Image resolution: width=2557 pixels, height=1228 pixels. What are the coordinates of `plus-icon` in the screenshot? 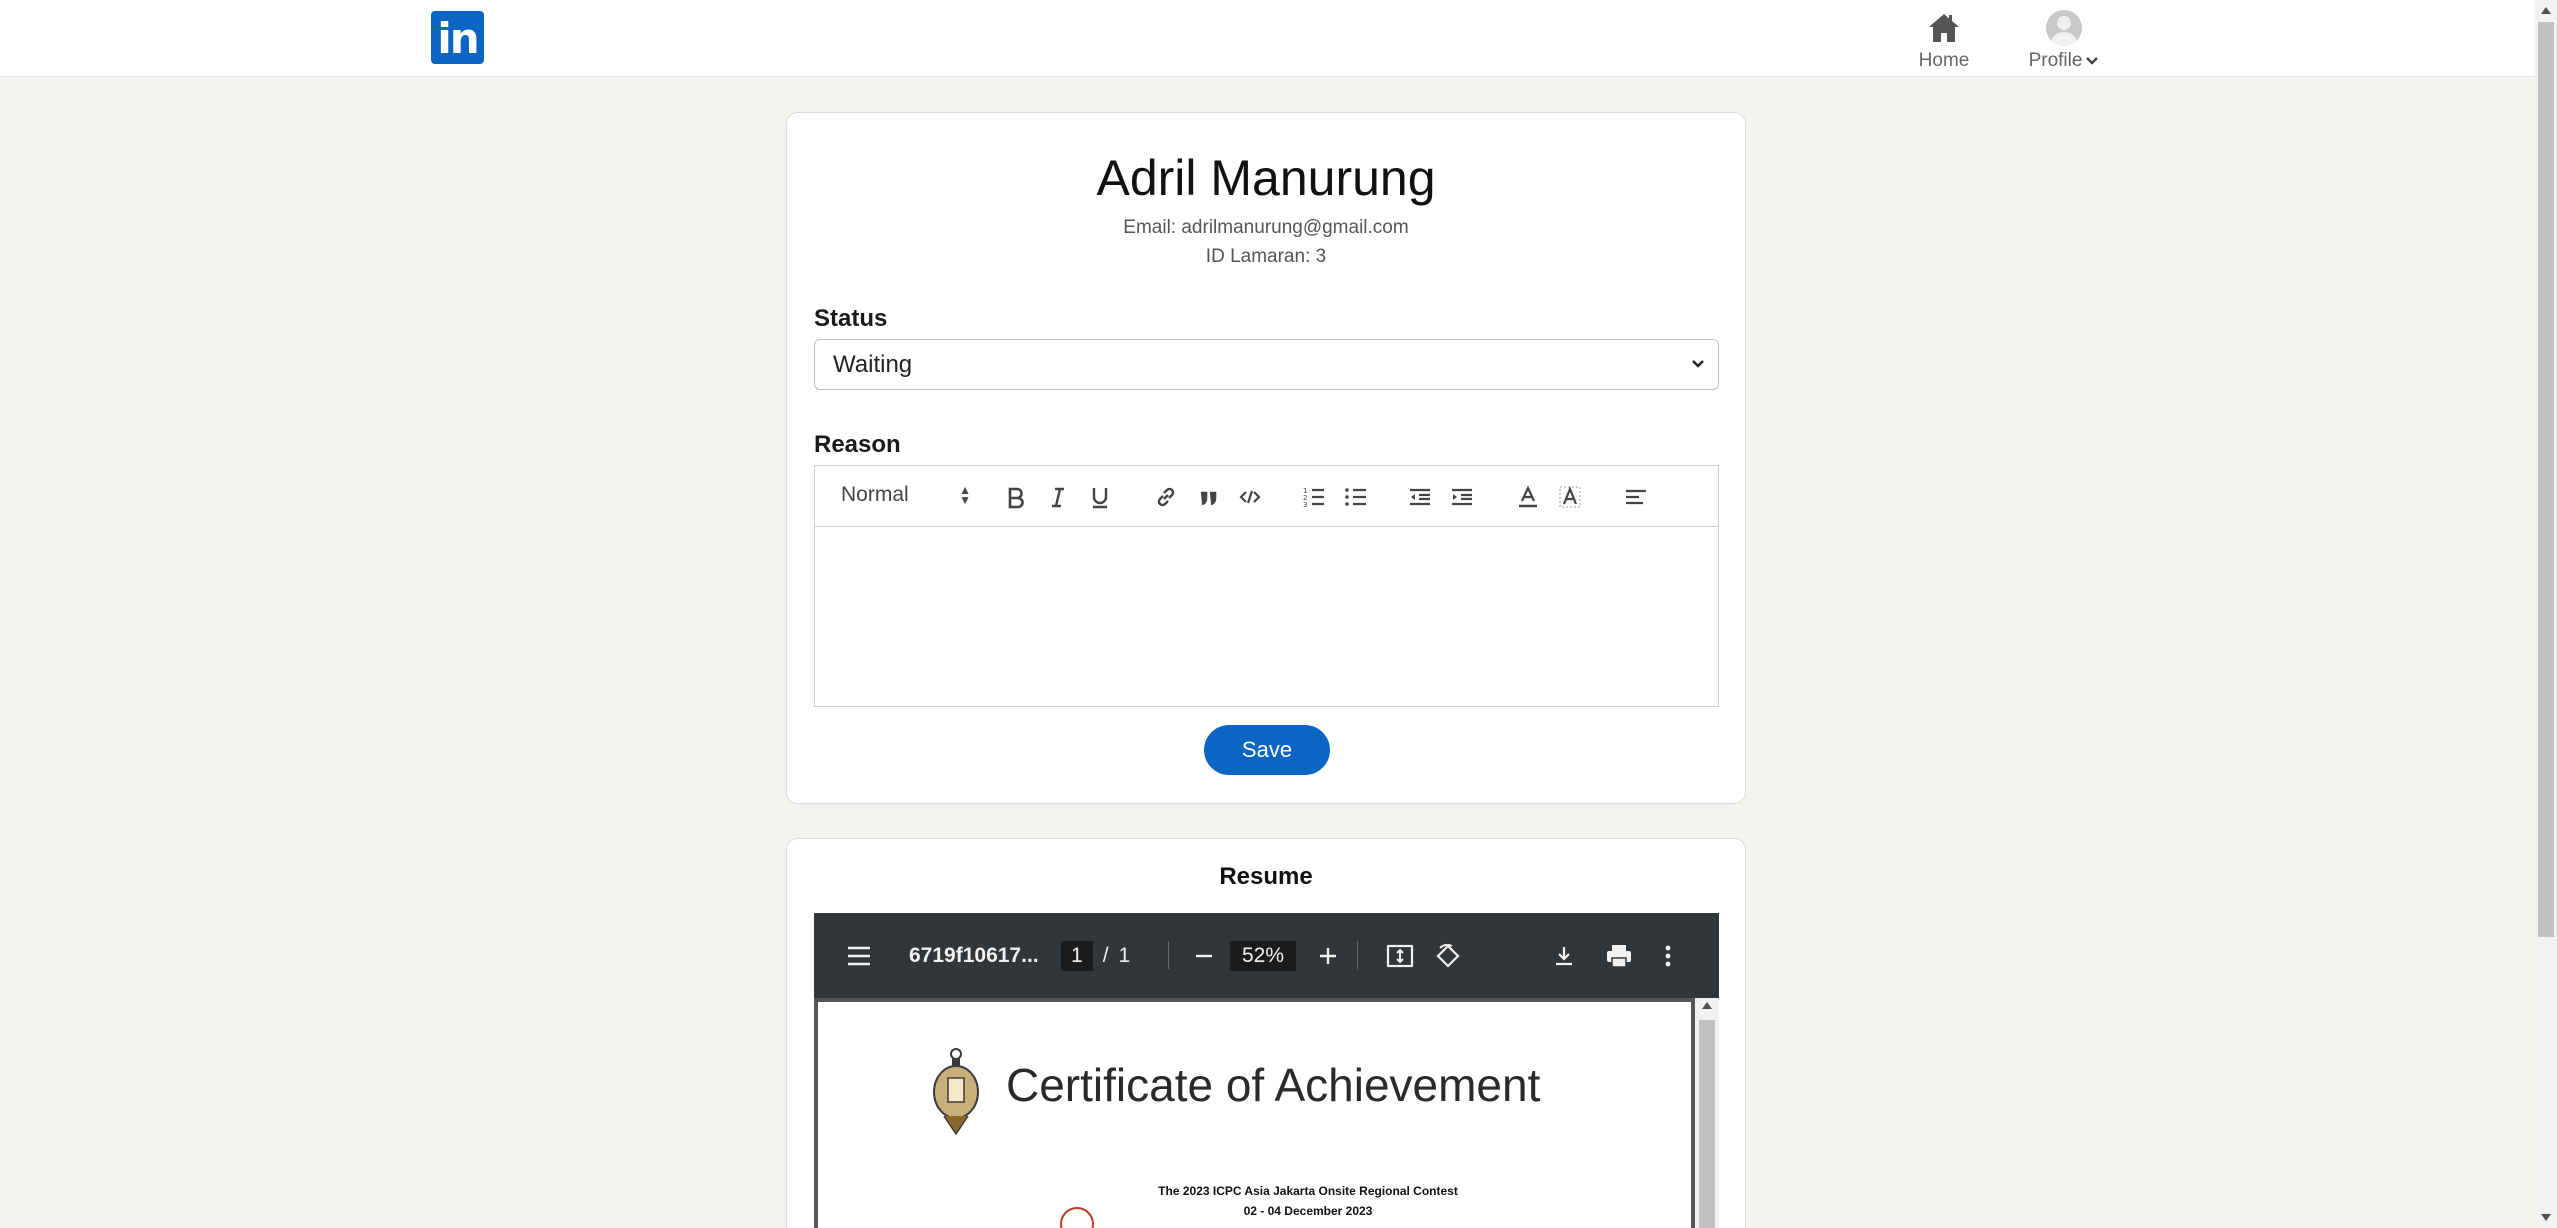 It's located at (1328, 955).